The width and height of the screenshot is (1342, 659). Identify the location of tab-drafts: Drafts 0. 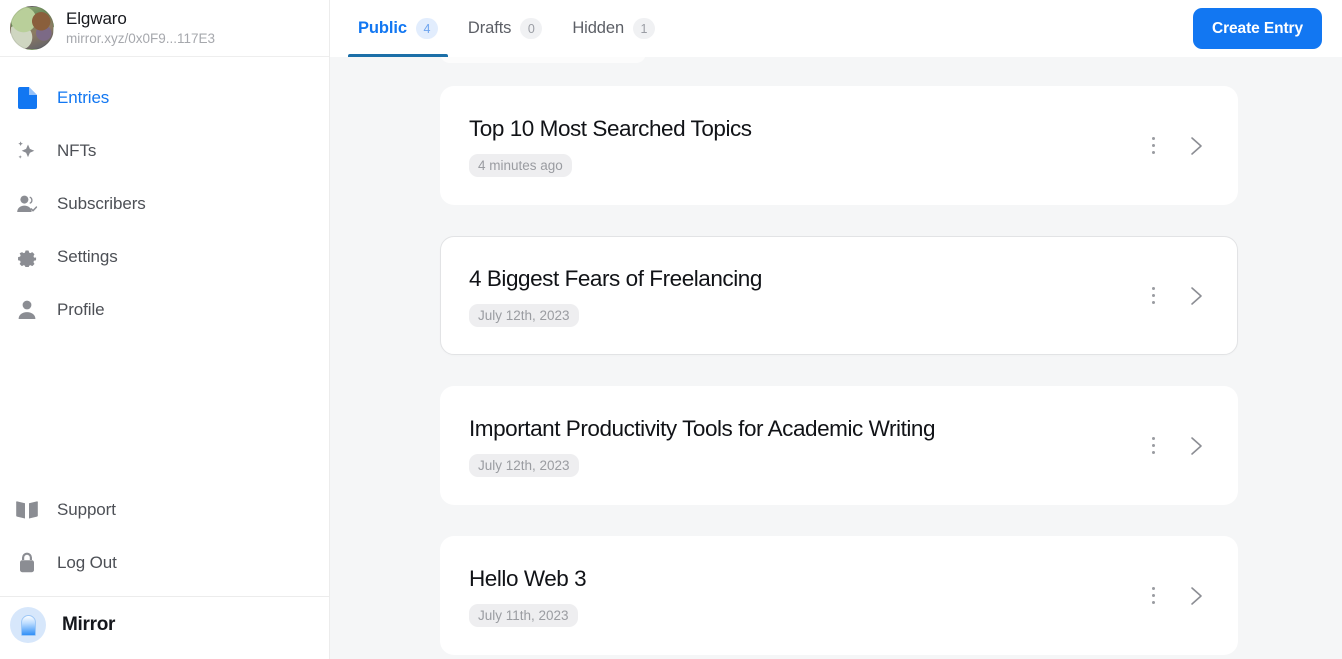
(505, 28).